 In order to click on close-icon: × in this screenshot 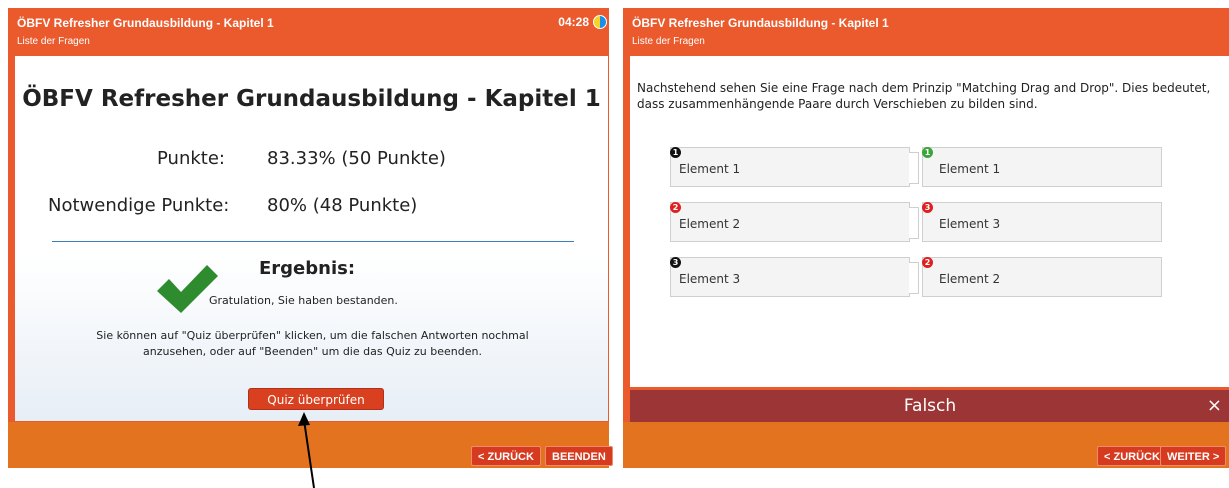, I will do `click(1214, 405)`.